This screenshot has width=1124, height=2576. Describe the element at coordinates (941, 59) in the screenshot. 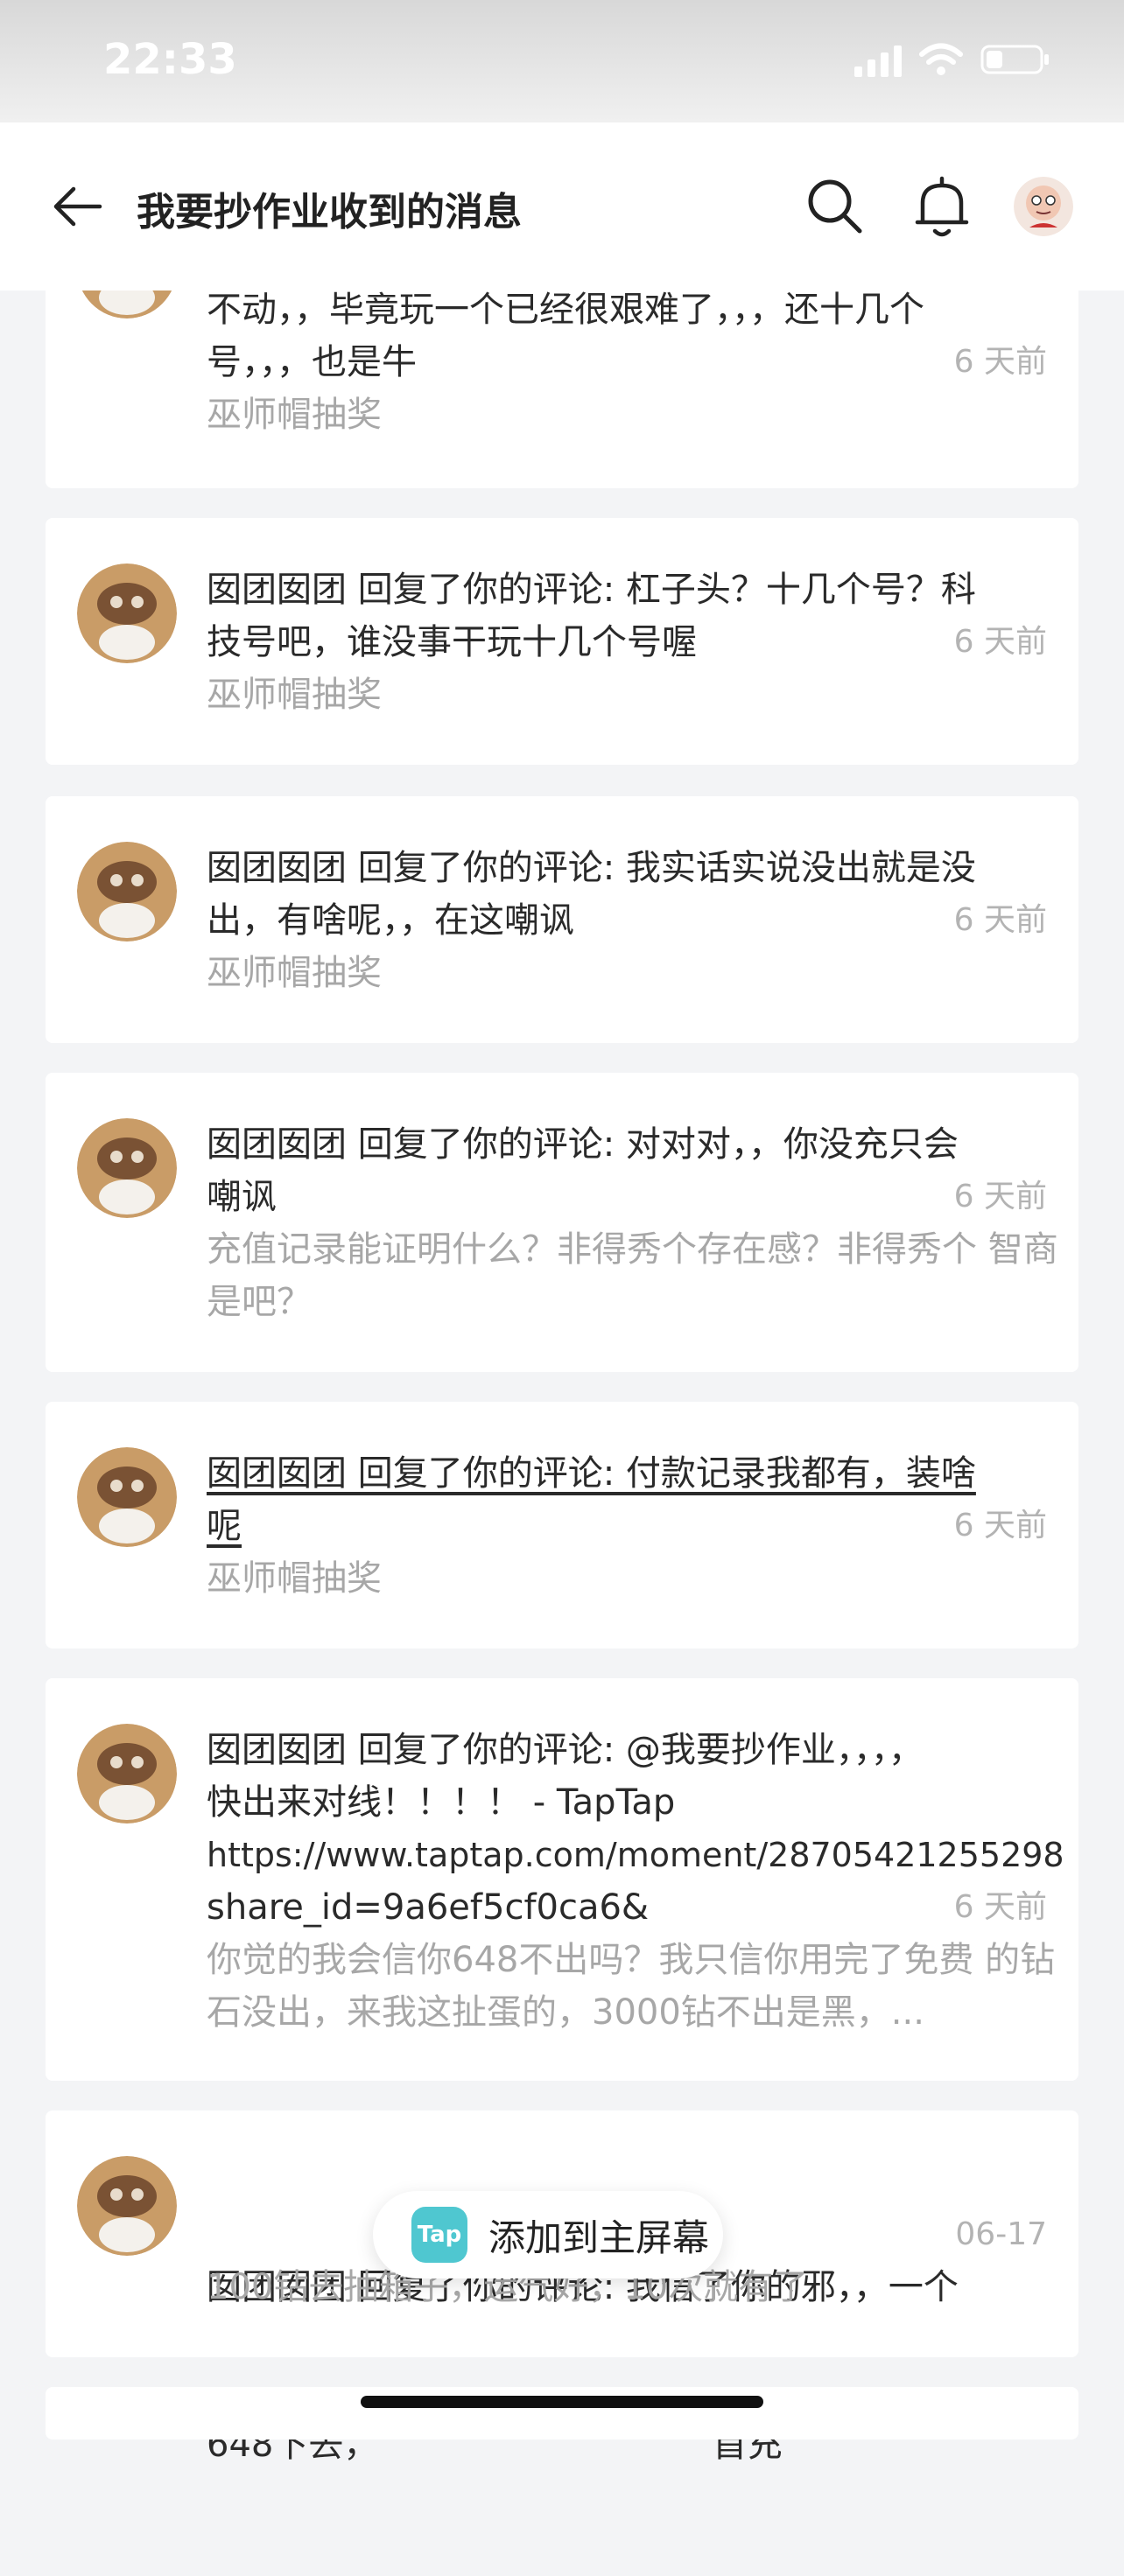

I see `wifi-icon` at that location.